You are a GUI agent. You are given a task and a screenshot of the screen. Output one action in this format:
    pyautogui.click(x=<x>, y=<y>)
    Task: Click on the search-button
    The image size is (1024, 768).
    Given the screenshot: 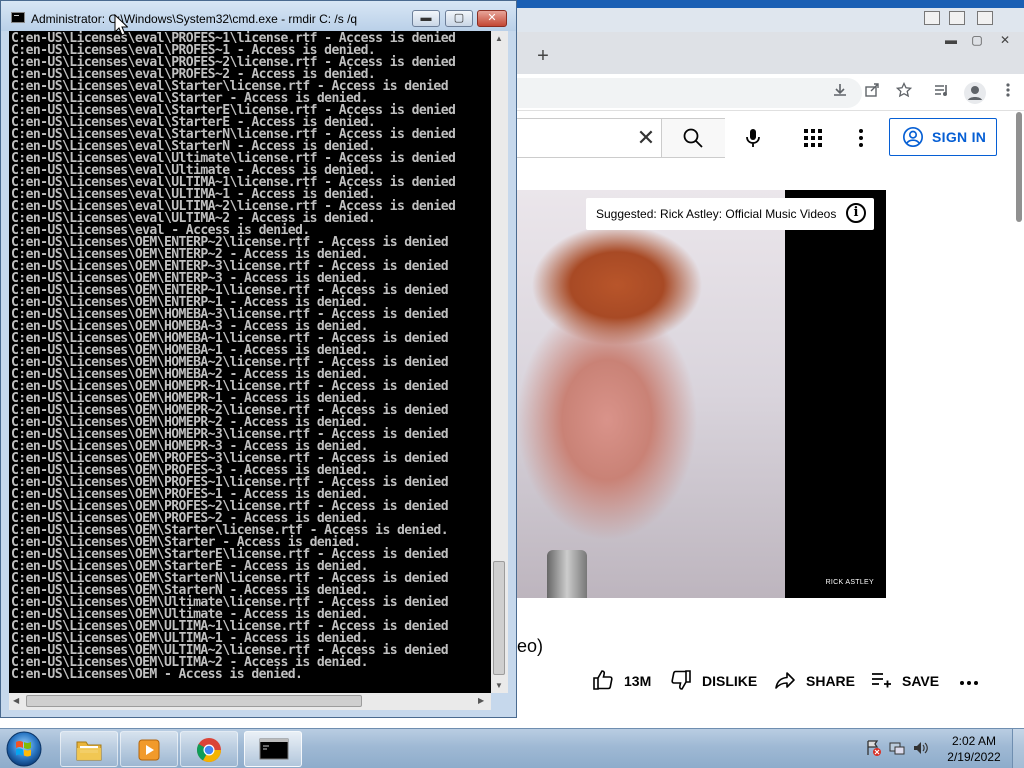 What is the action you would take?
    pyautogui.click(x=693, y=138)
    